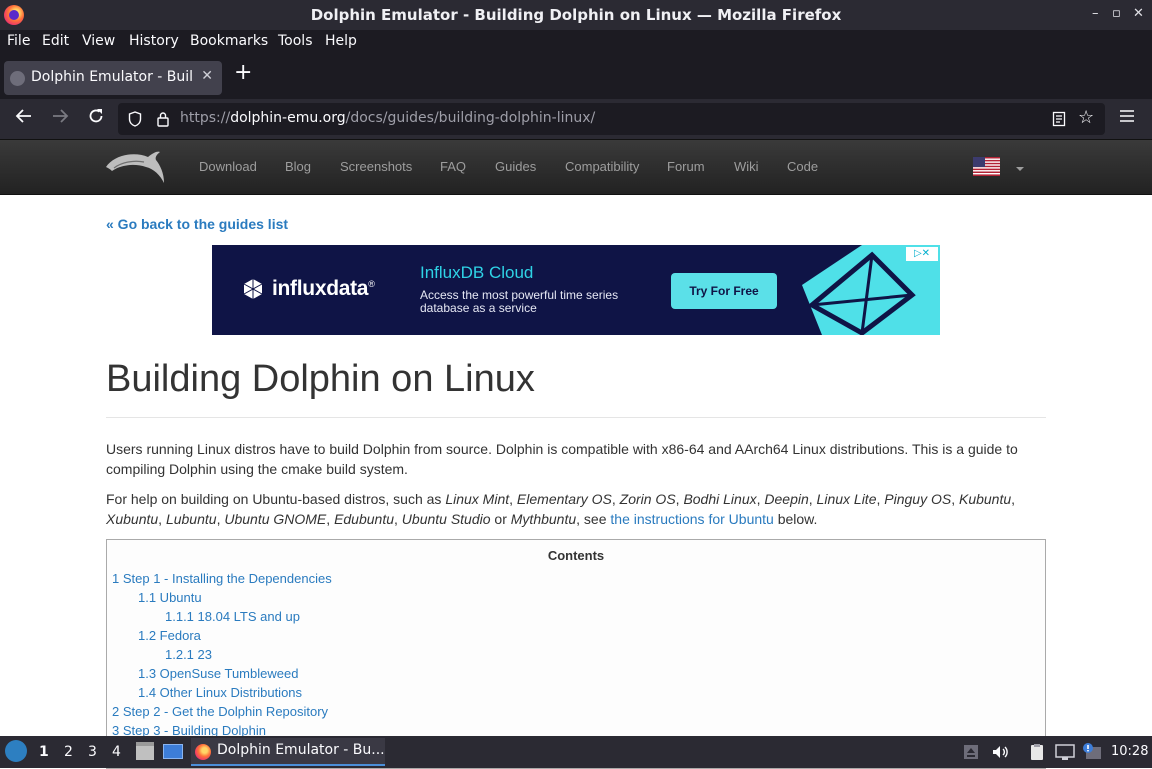 This screenshot has height=769, width=1152. I want to click on menu-help: Help, so click(341, 41).